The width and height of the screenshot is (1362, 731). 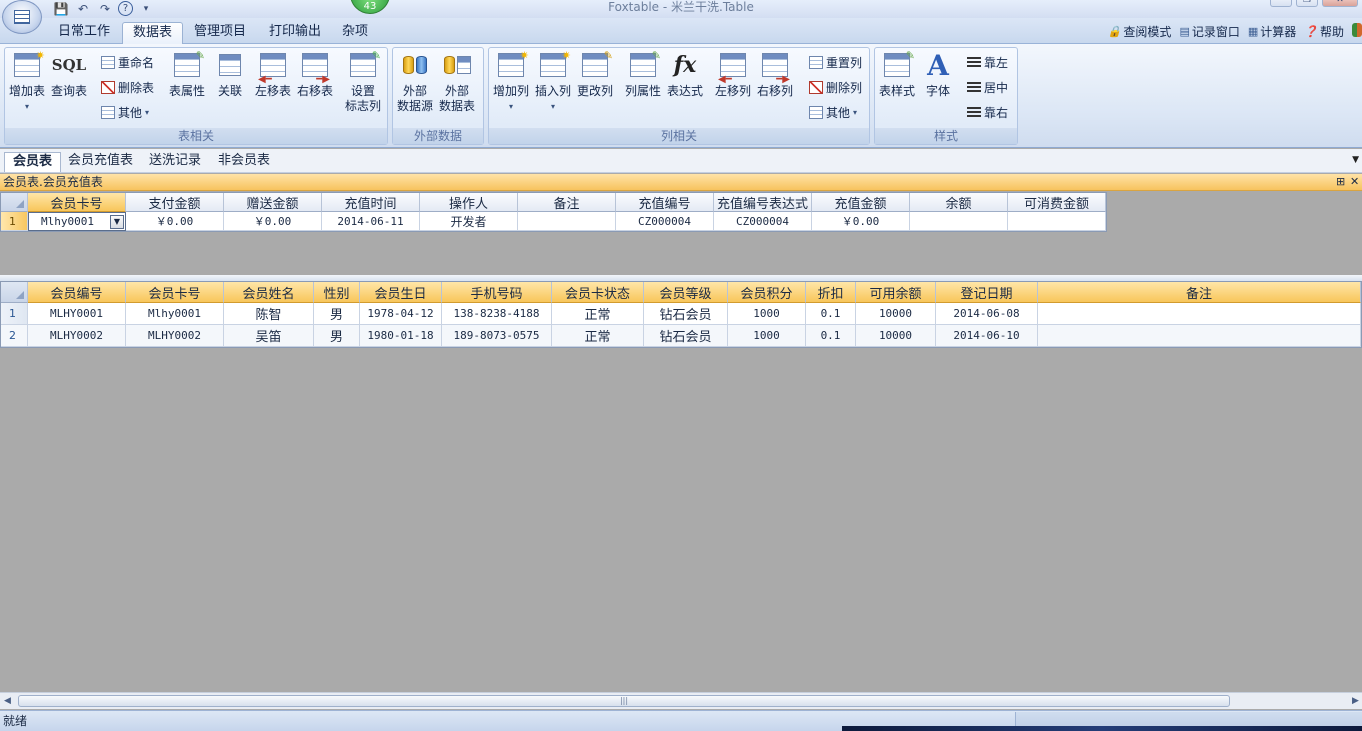 I want to click on table-cell: 陈智, so click(x=269, y=314).